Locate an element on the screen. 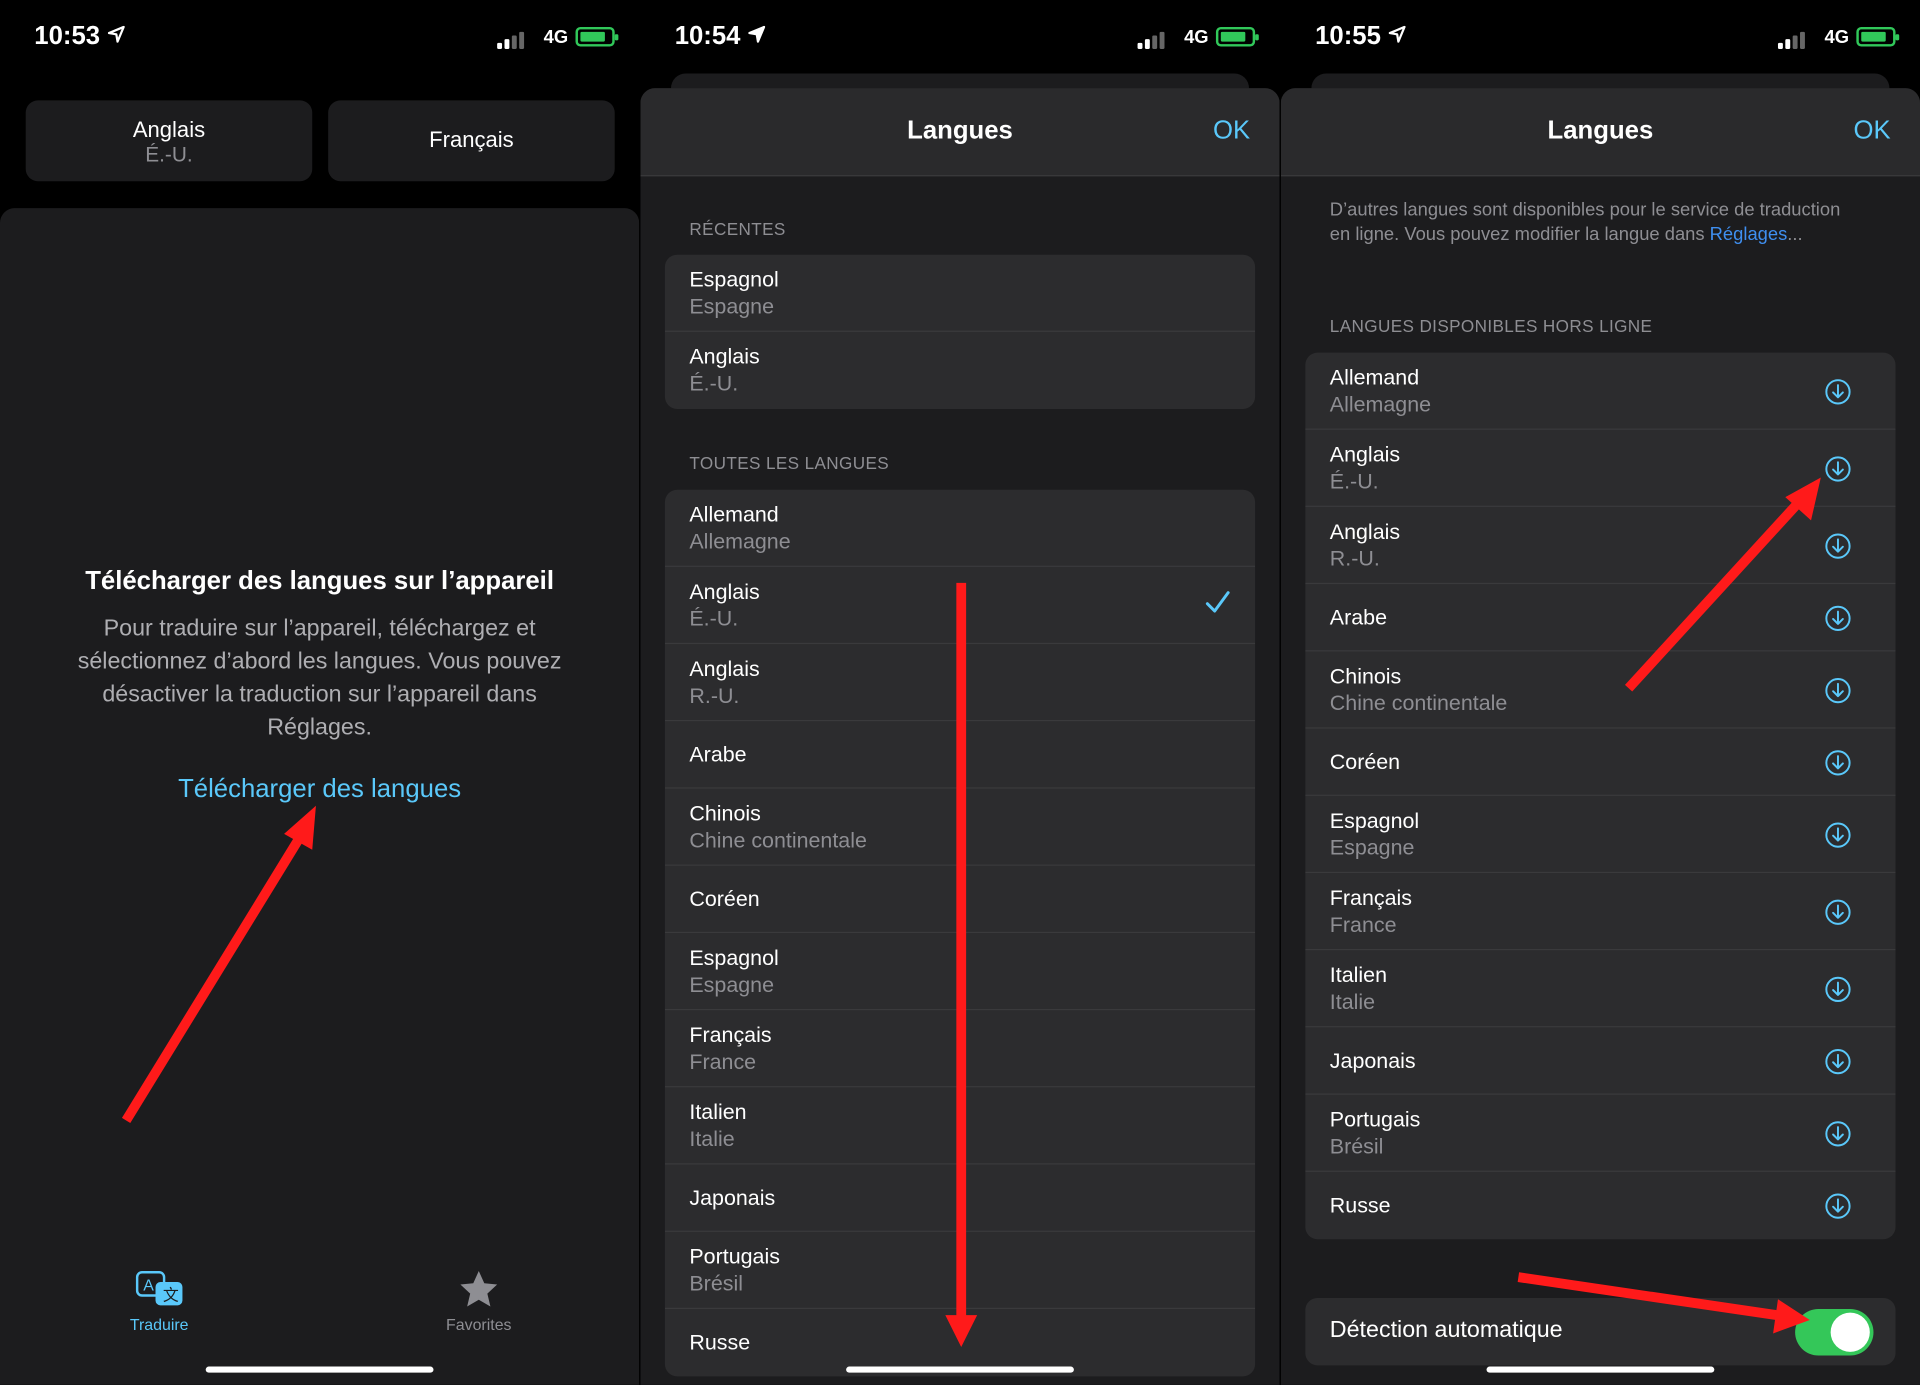 Image resolution: width=1920 pixels, height=1385 pixels. language-name: Japonais is located at coordinates (732, 1197).